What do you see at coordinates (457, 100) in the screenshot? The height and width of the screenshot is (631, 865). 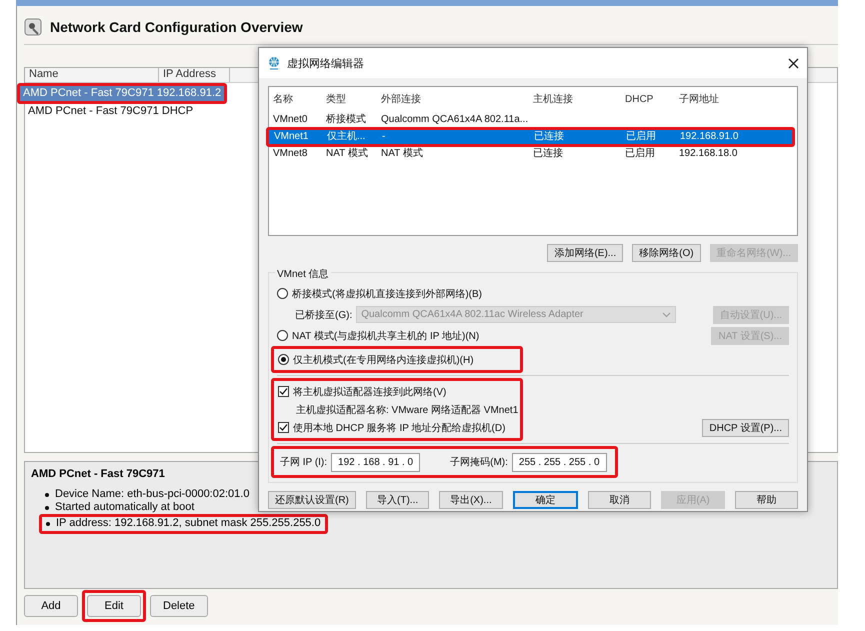 I see `column-header: 外部连接` at bounding box center [457, 100].